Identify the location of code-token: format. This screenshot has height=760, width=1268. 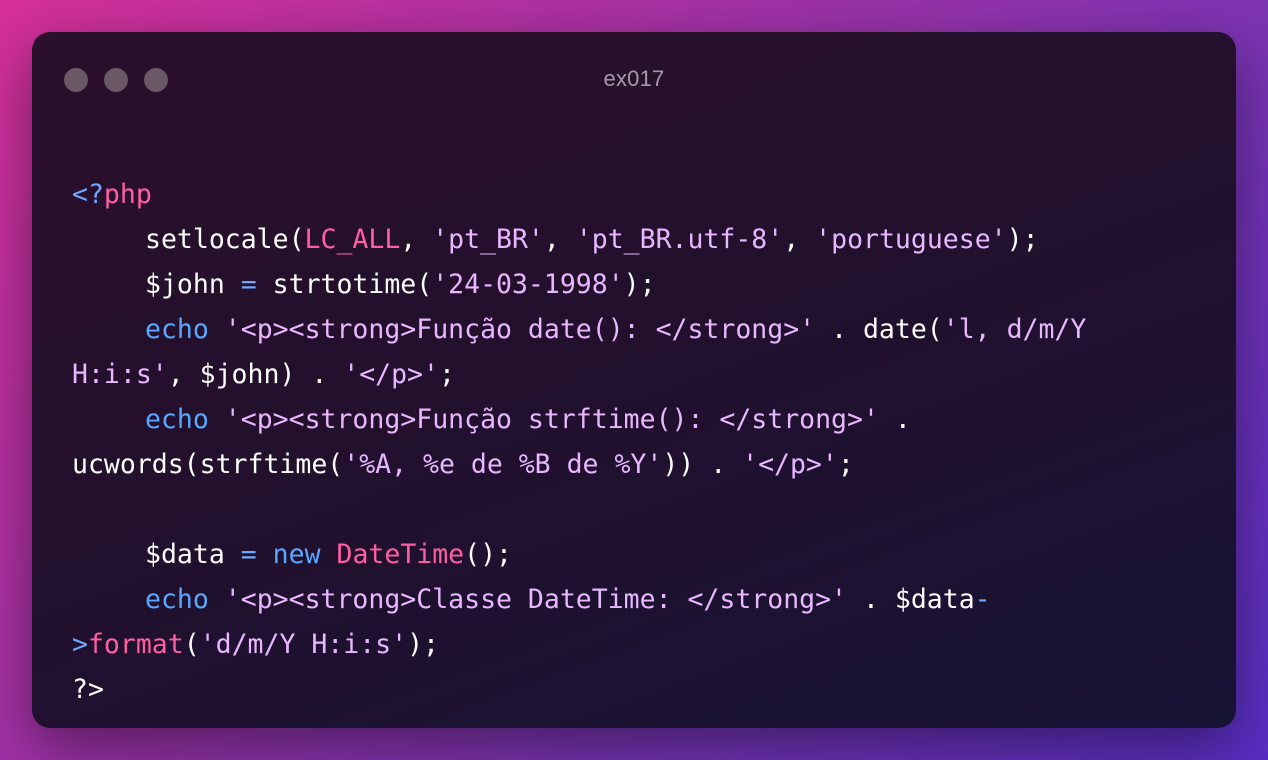
(135, 644).